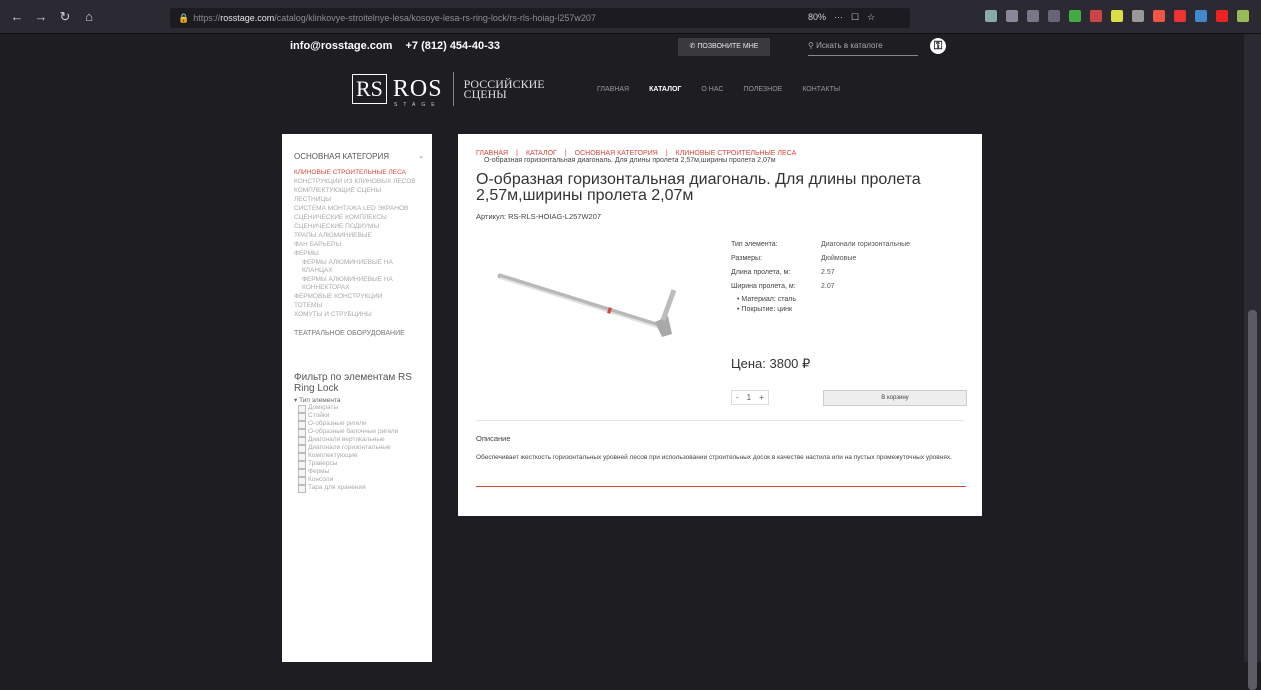 Image resolution: width=1261 pixels, height=690 pixels. I want to click on breadcrumb-link: ГЛАВНАЯ, so click(492, 153).